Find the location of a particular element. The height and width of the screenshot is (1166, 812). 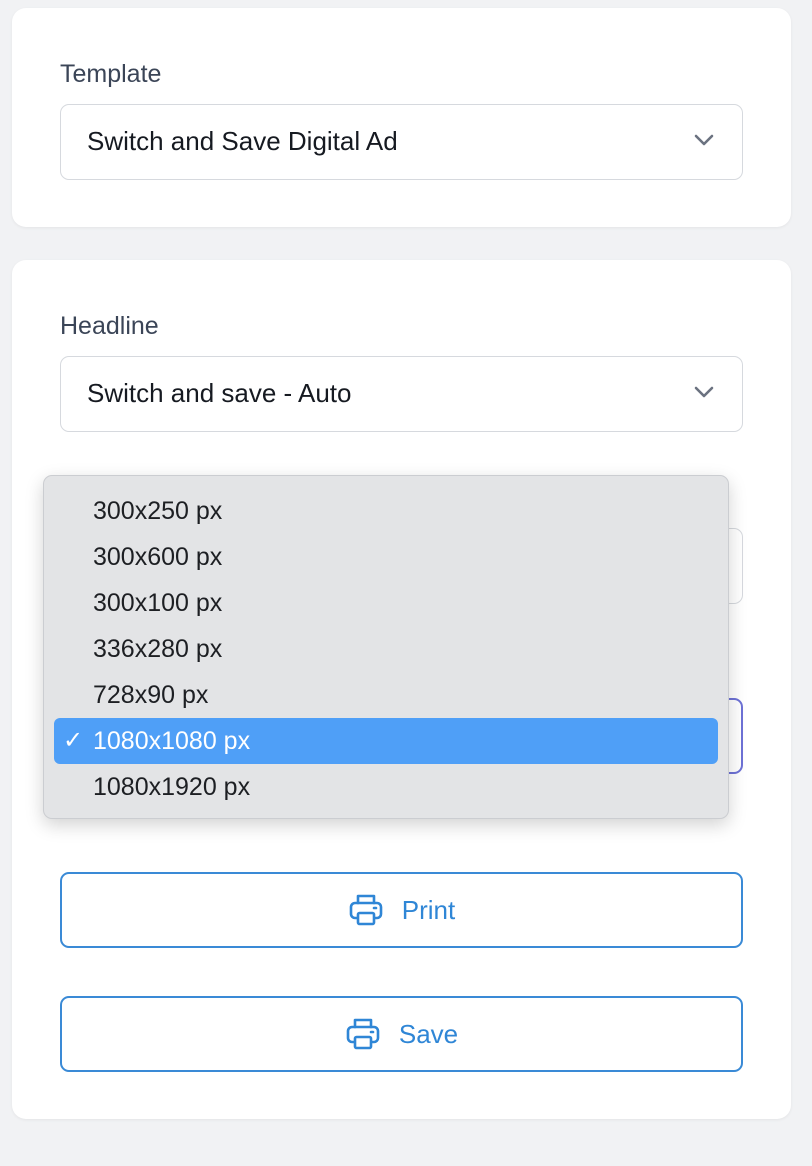

template-select: Switch and Save Digital Ad is located at coordinates (401, 142).